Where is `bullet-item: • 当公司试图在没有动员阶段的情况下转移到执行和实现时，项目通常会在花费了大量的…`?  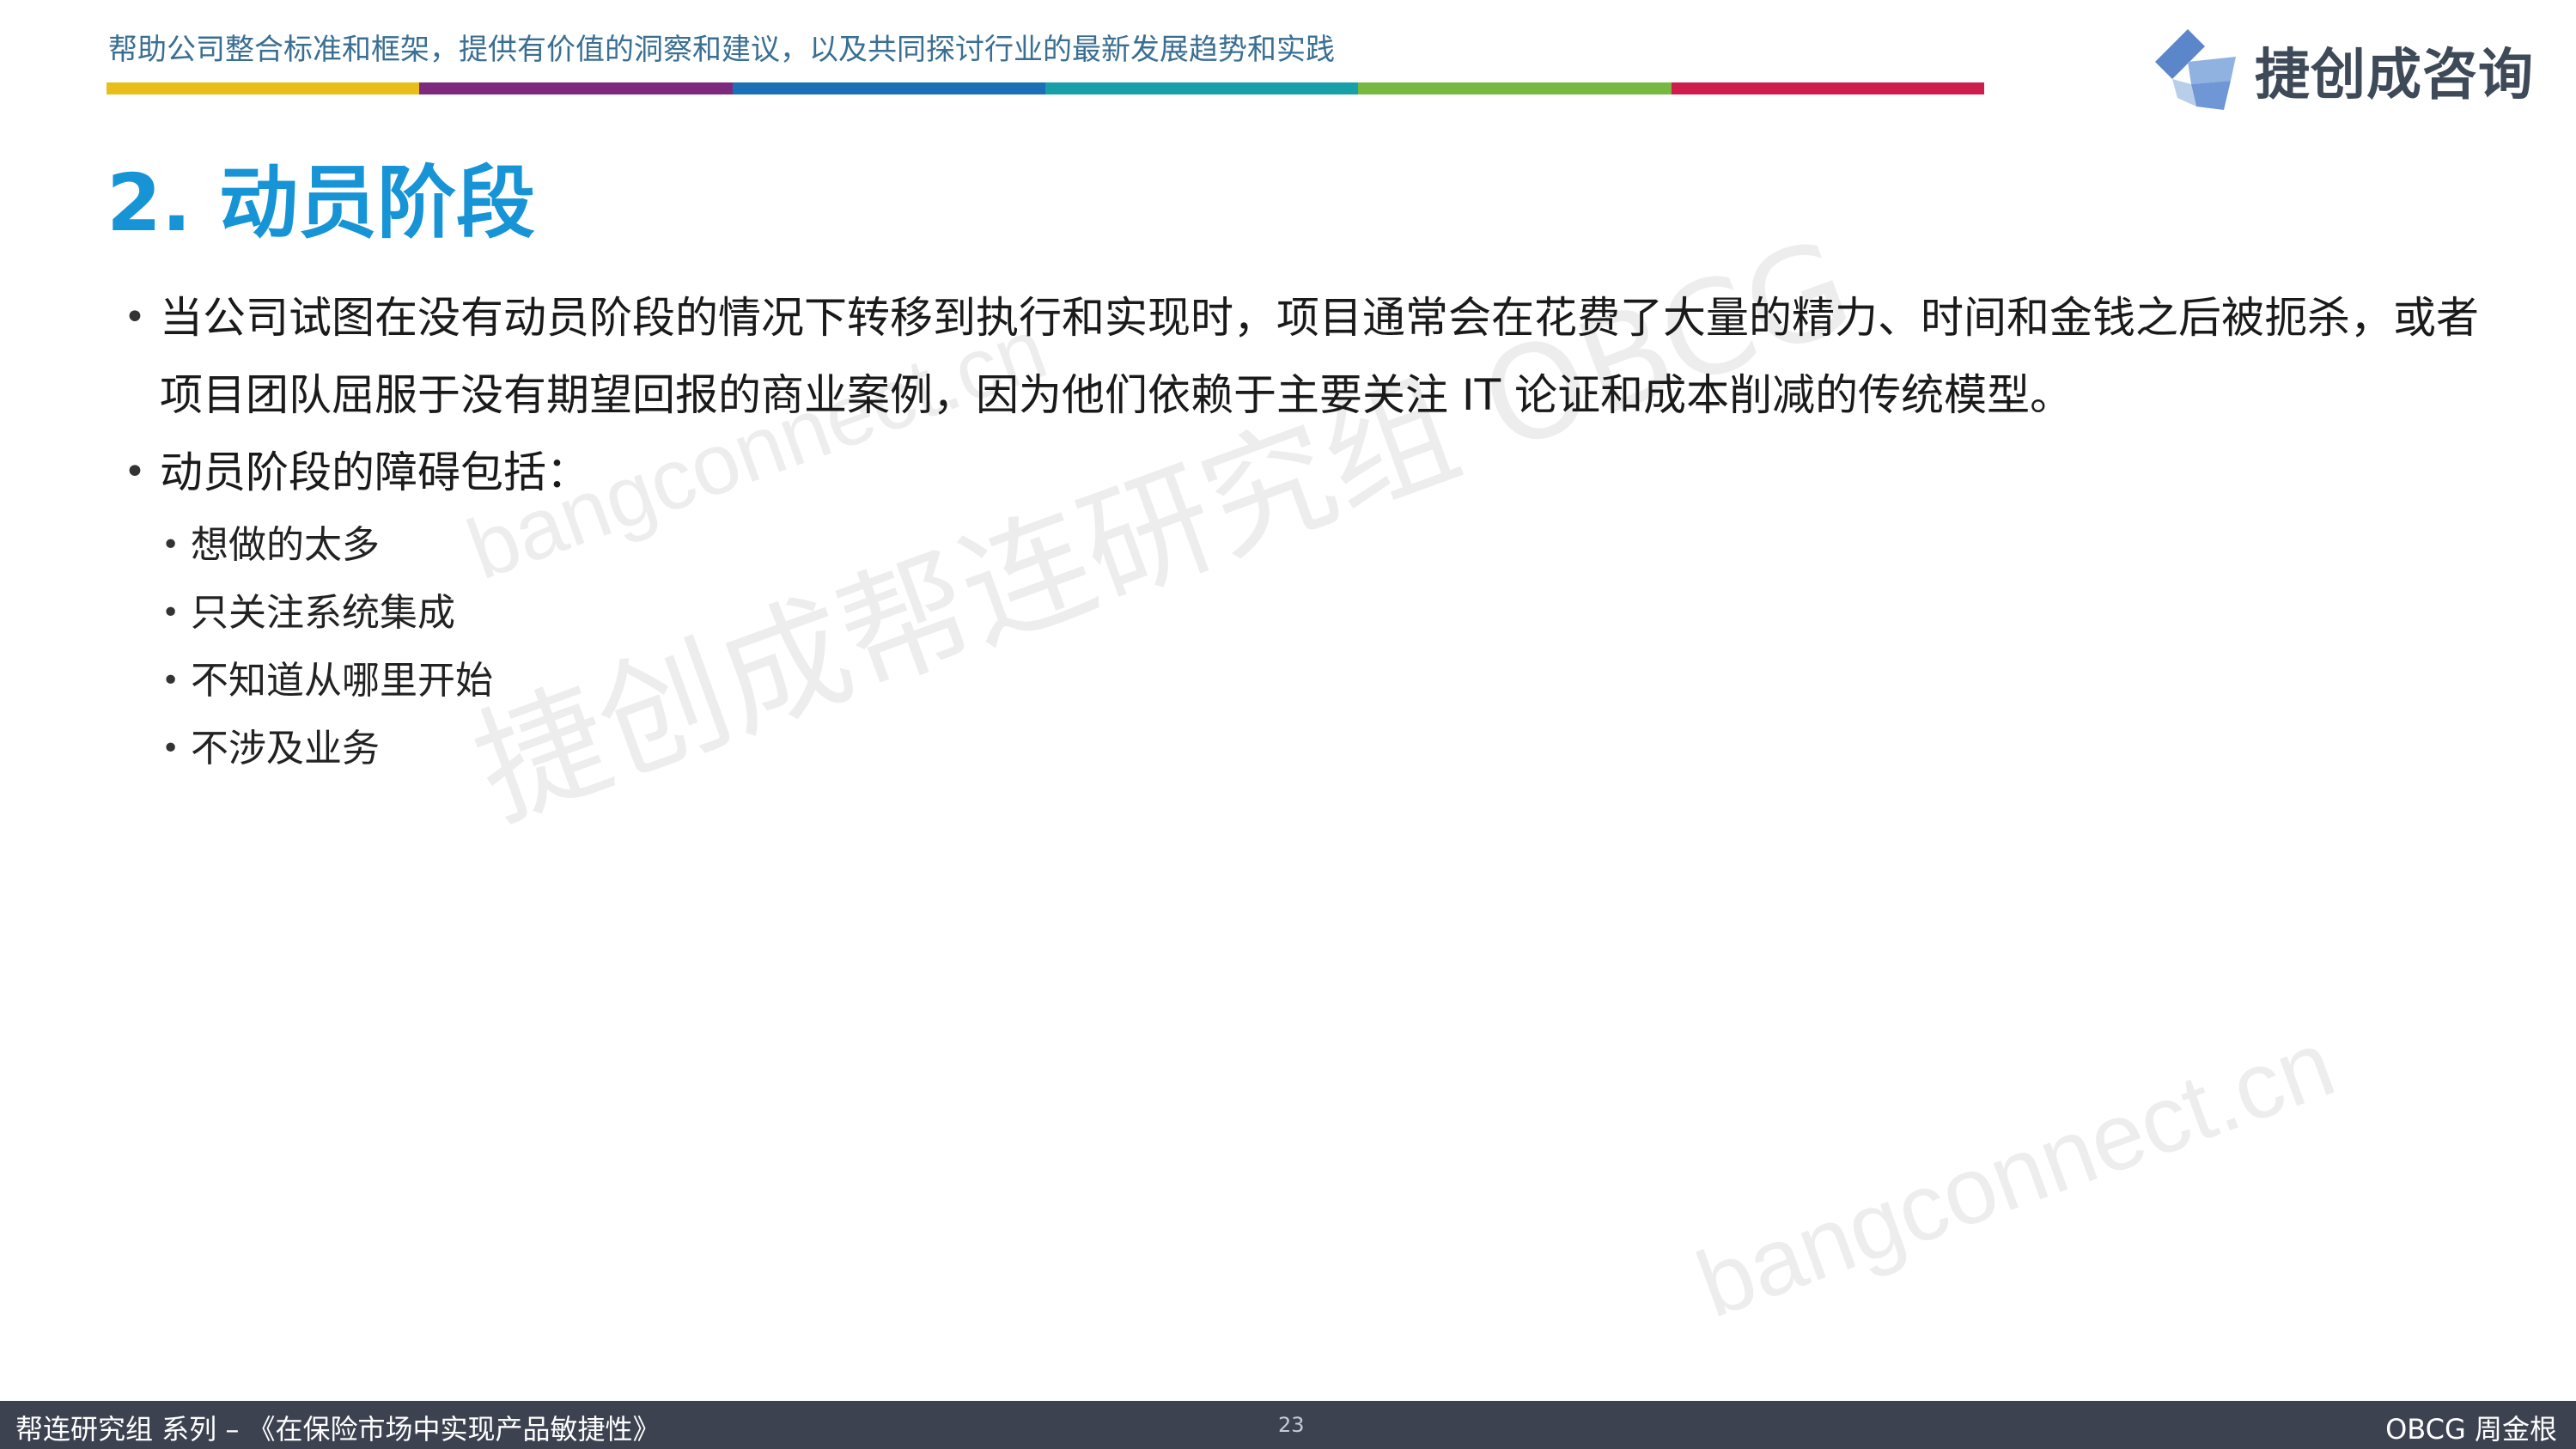
bullet-item: • 当公司试图在没有动员阶段的情况下转移到执行和实现时，项目通常会在花费了大量的… is located at coordinates (1305, 356).